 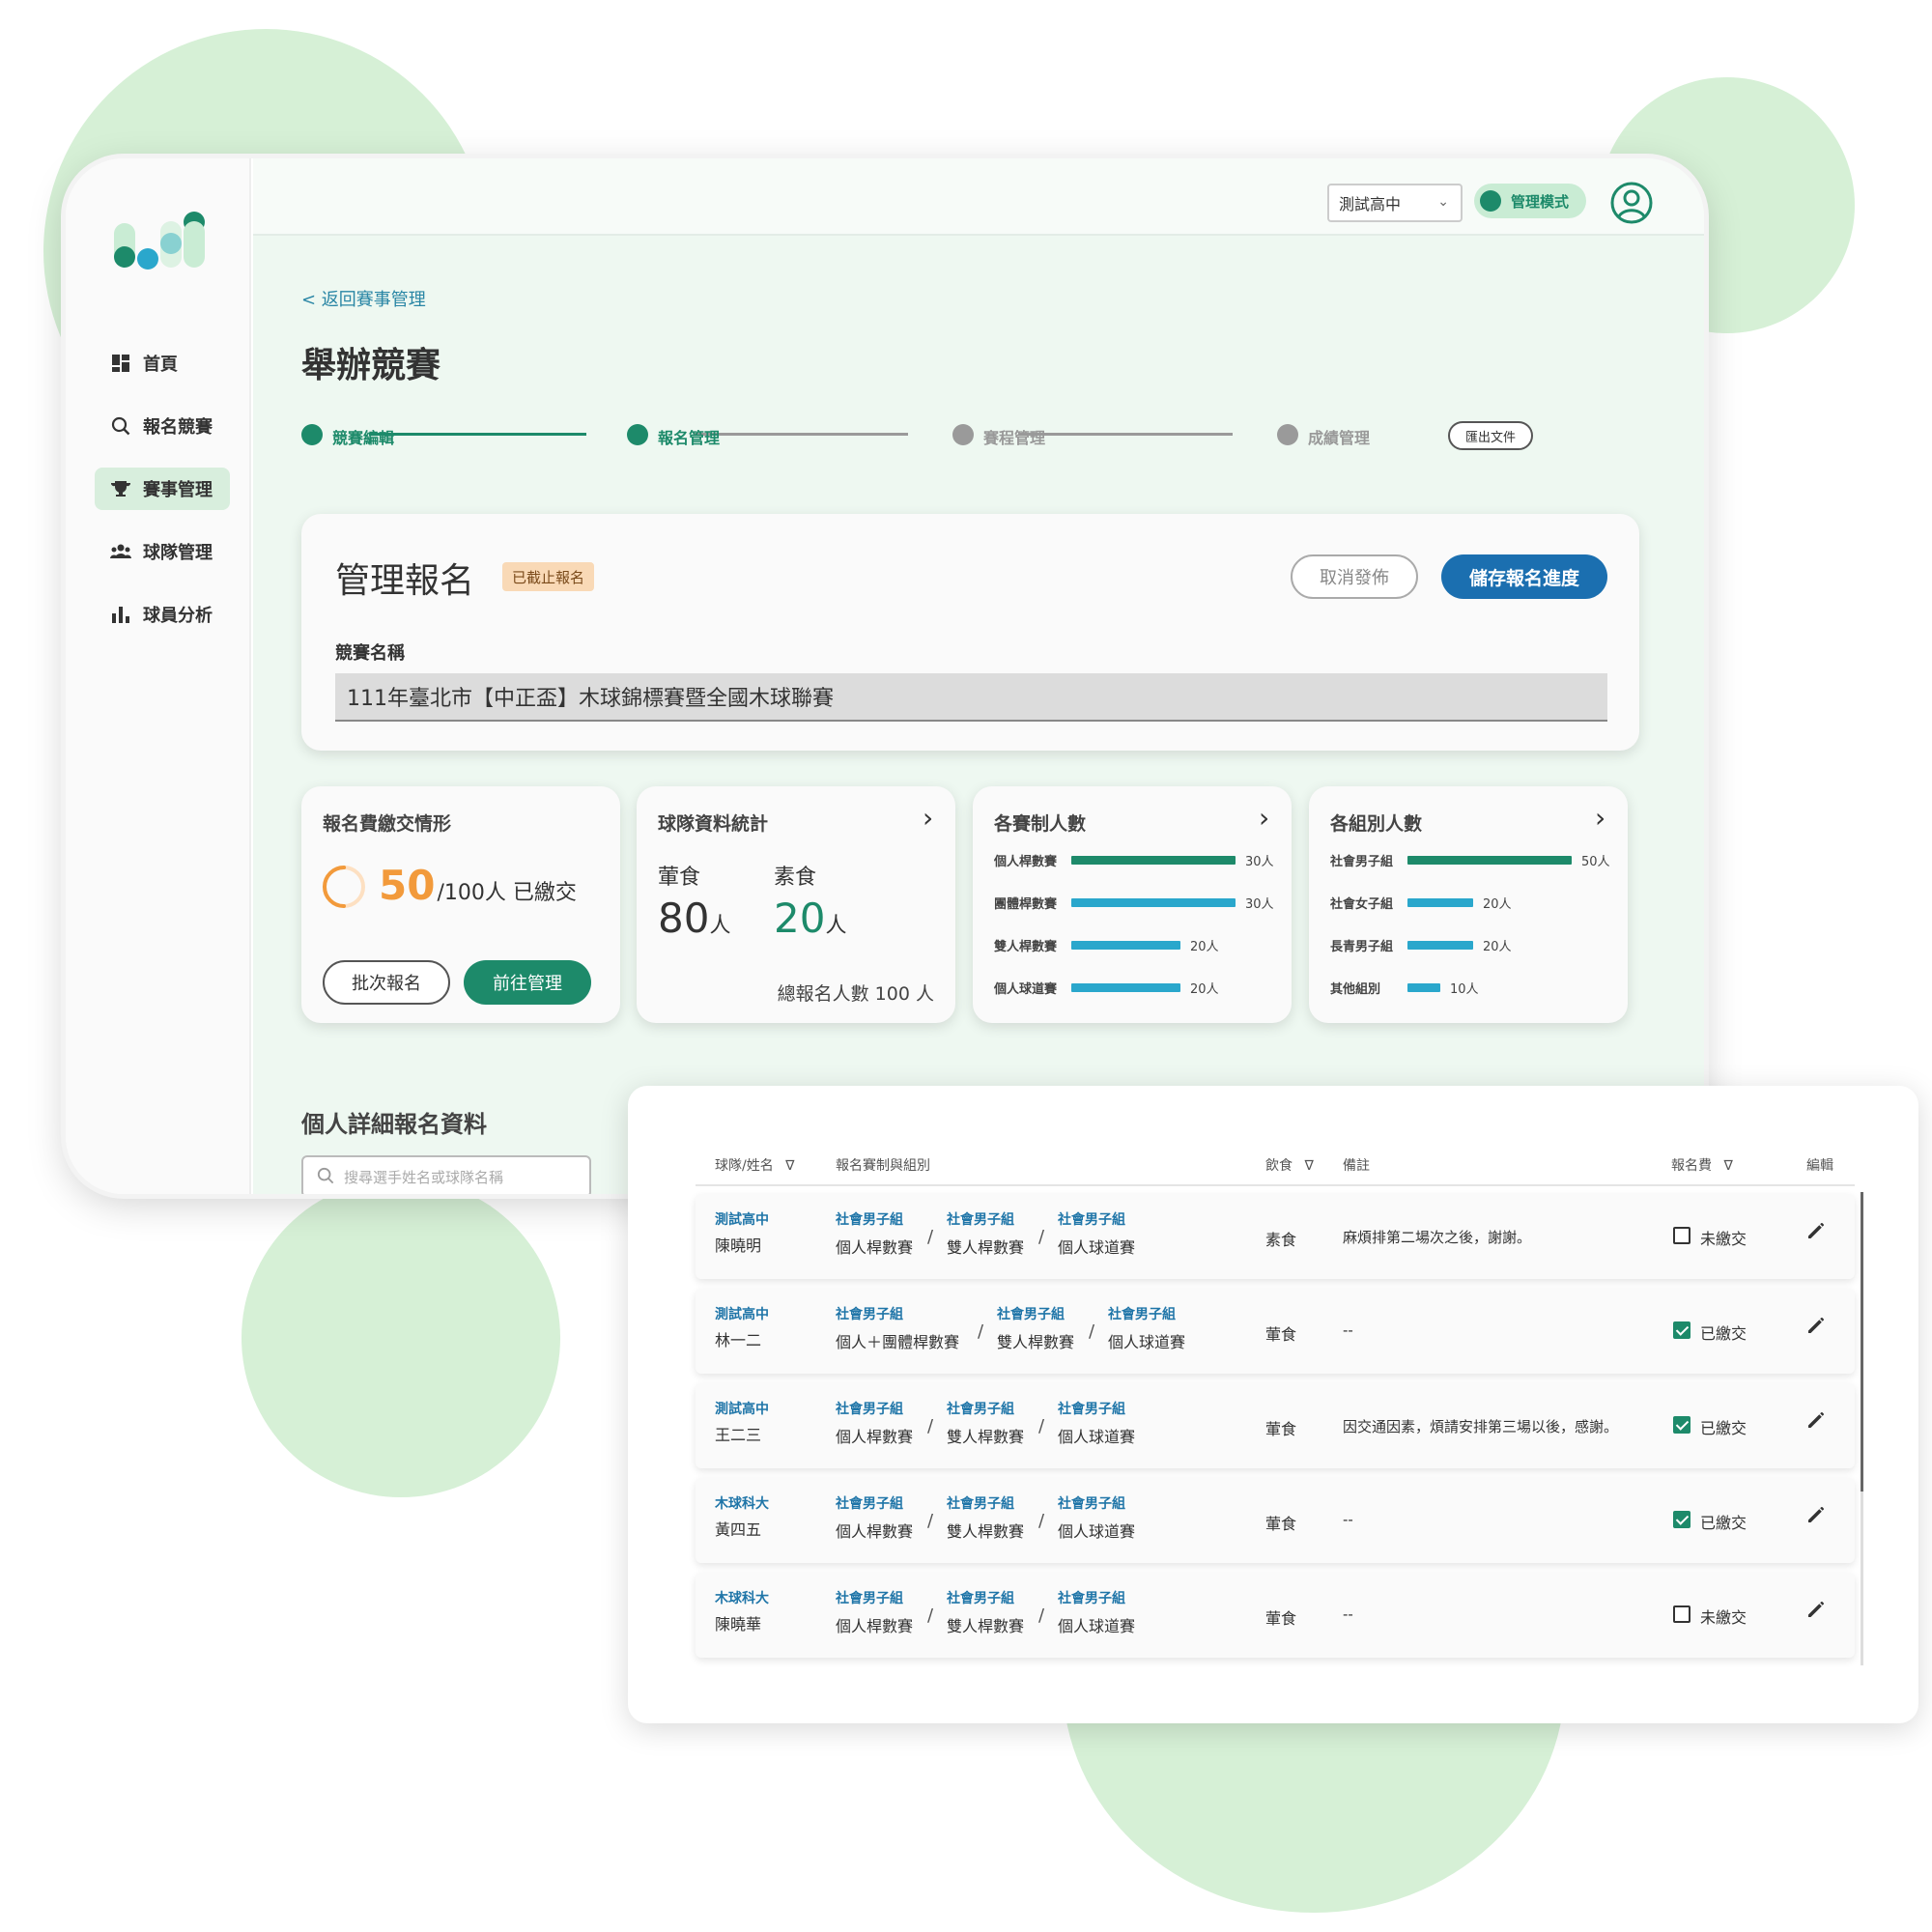 What do you see at coordinates (527, 982) in the screenshot?
I see `go-manage-button: 前往管理` at bounding box center [527, 982].